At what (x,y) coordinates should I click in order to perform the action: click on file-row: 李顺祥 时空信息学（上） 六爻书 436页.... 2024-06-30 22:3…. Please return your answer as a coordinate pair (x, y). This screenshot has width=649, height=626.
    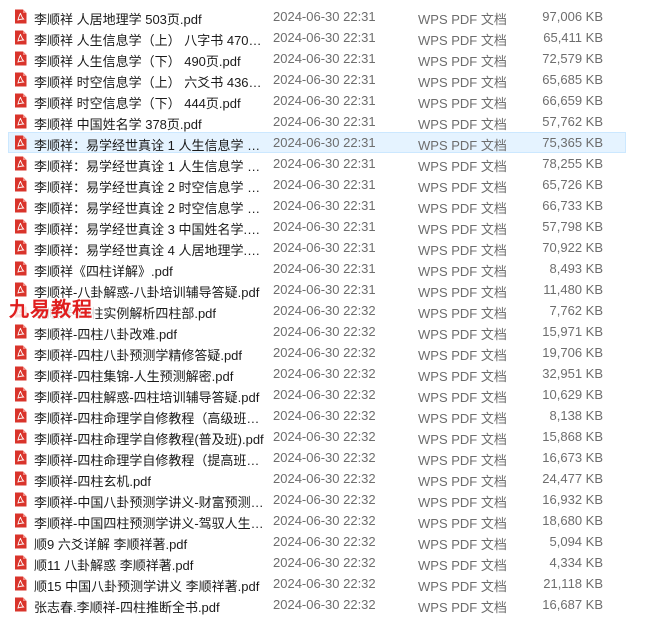
    Looking at the image, I should click on (317, 79).